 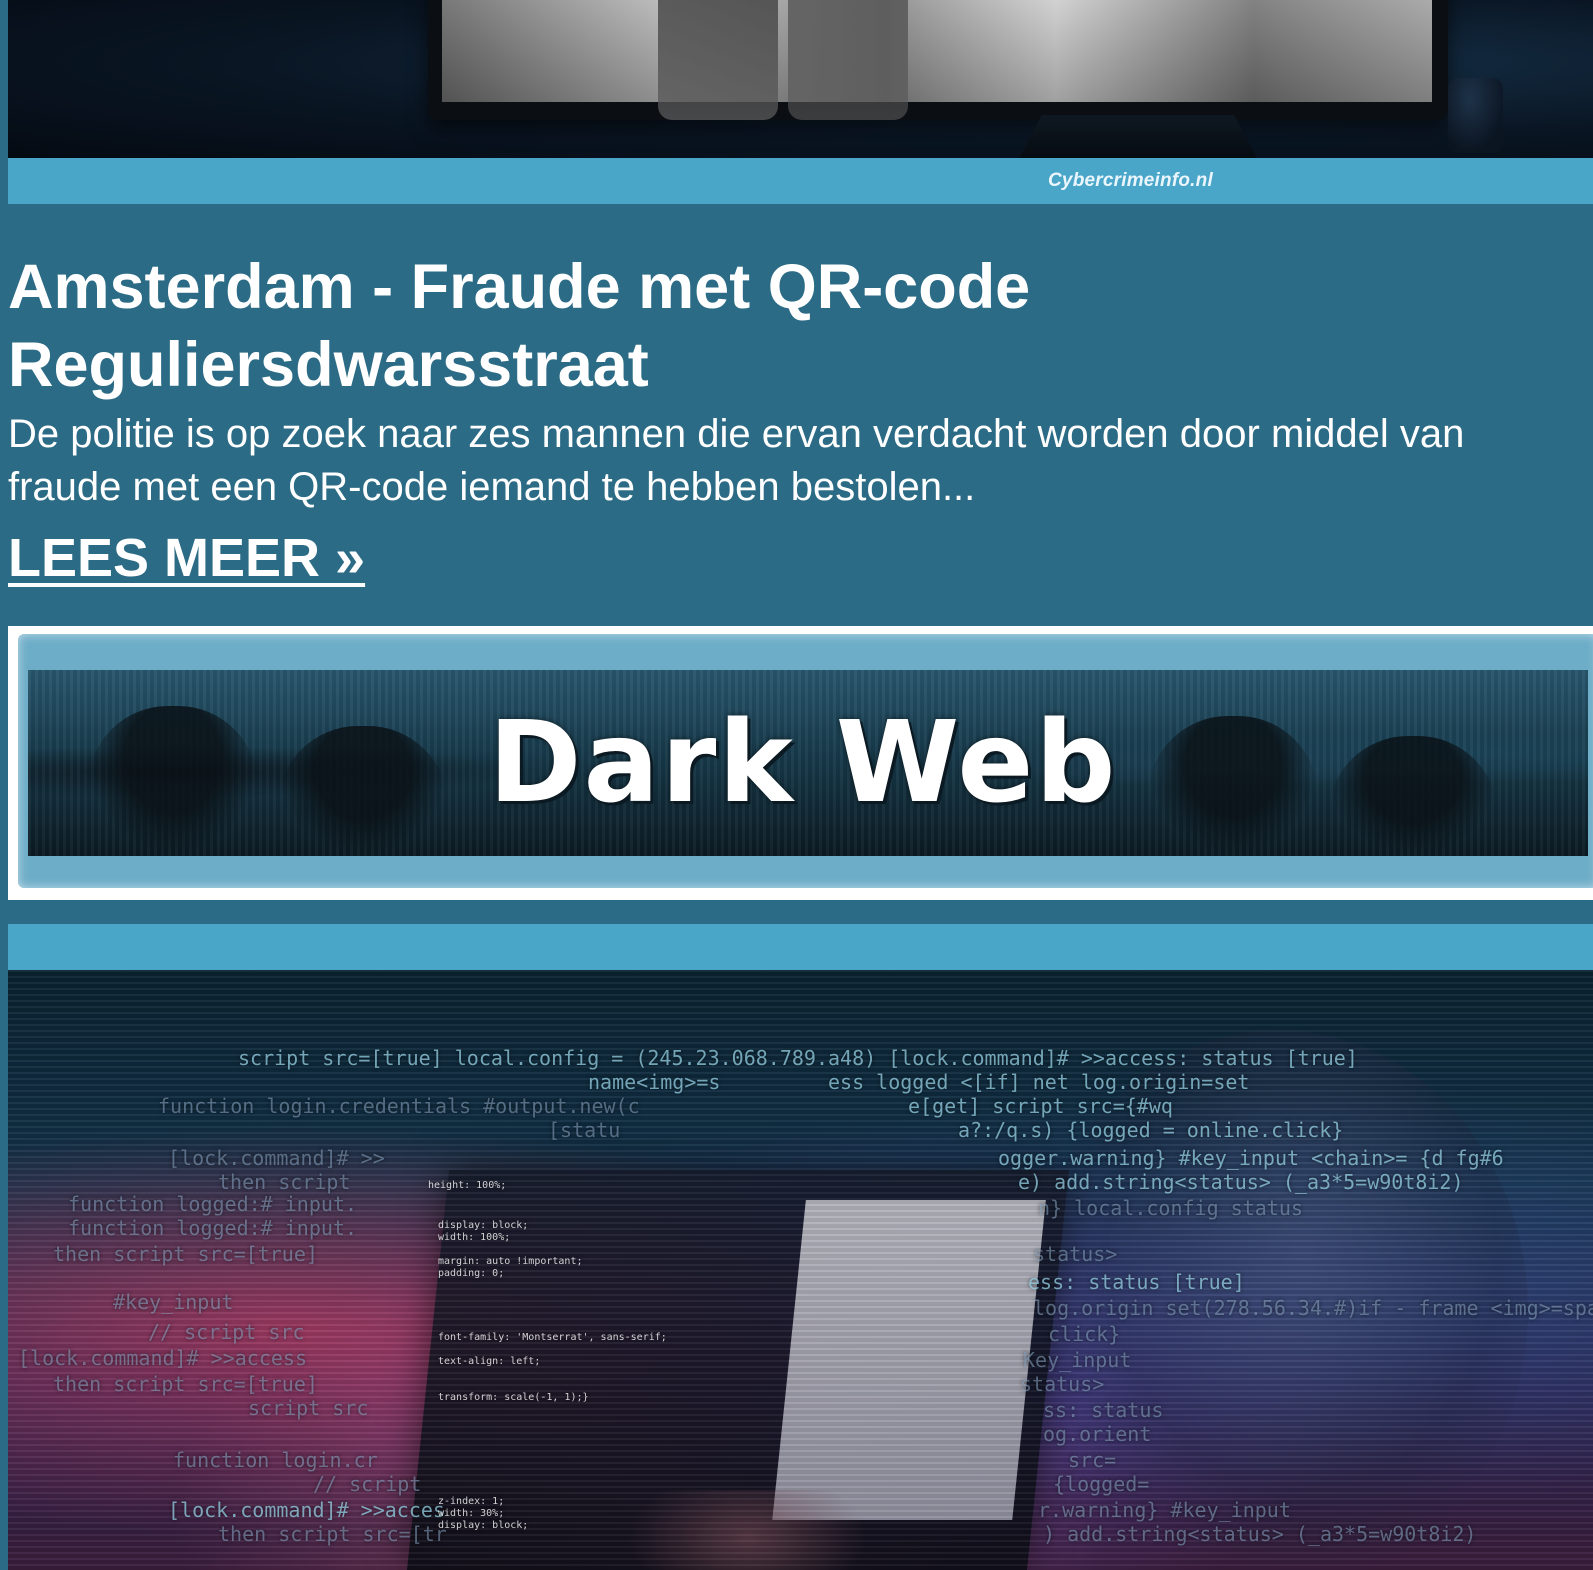 I want to click on hero-image, so click(x=800, y=79).